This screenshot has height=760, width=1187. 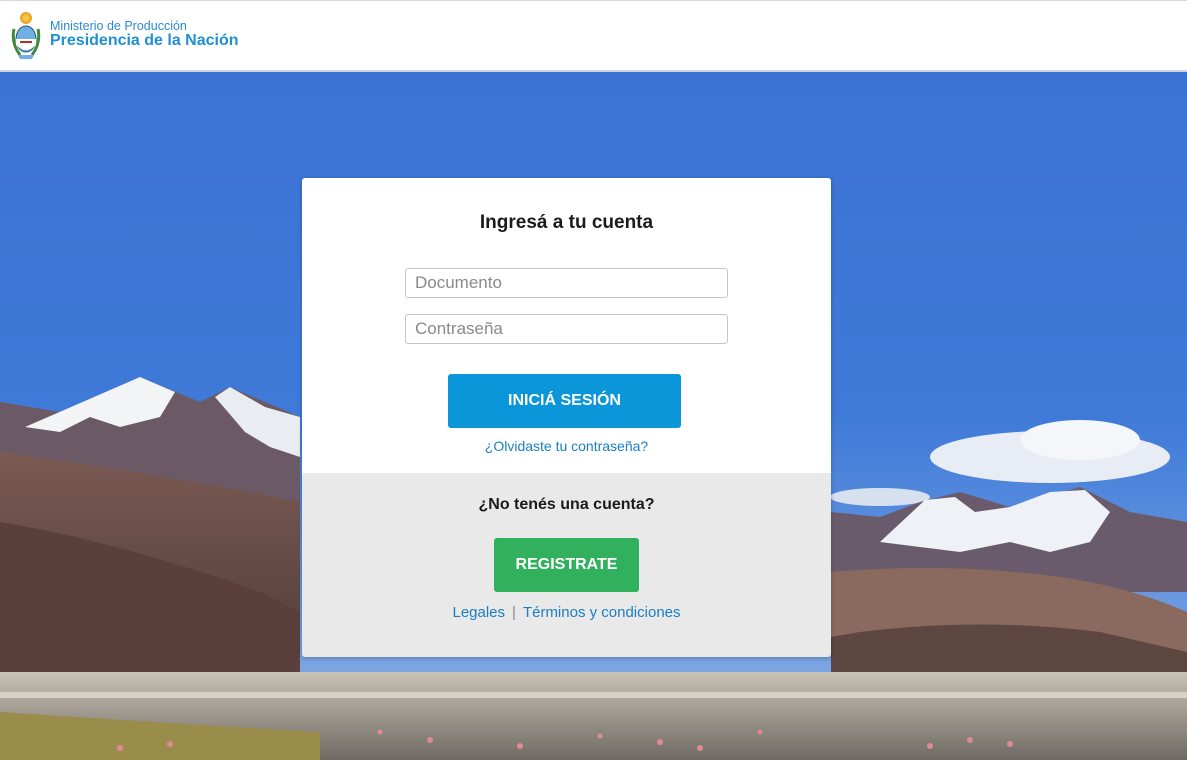 I want to click on login-button: INICIÁ SESIÓN, so click(x=564, y=401).